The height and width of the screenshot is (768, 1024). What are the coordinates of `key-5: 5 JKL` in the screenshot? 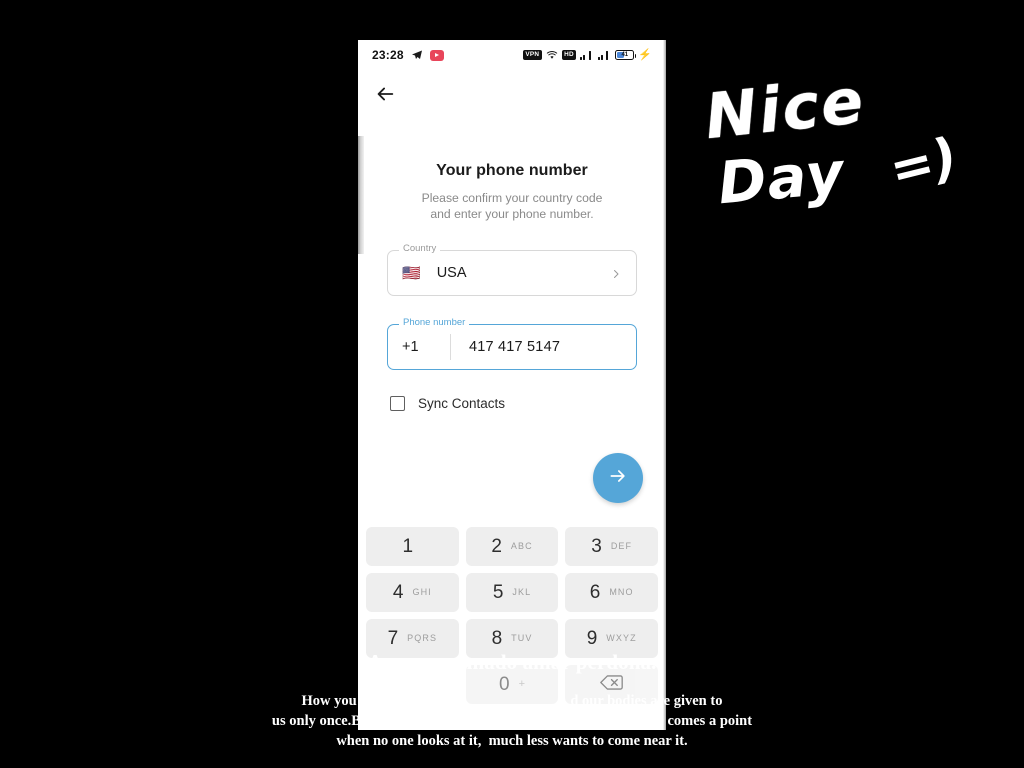 It's located at (512, 592).